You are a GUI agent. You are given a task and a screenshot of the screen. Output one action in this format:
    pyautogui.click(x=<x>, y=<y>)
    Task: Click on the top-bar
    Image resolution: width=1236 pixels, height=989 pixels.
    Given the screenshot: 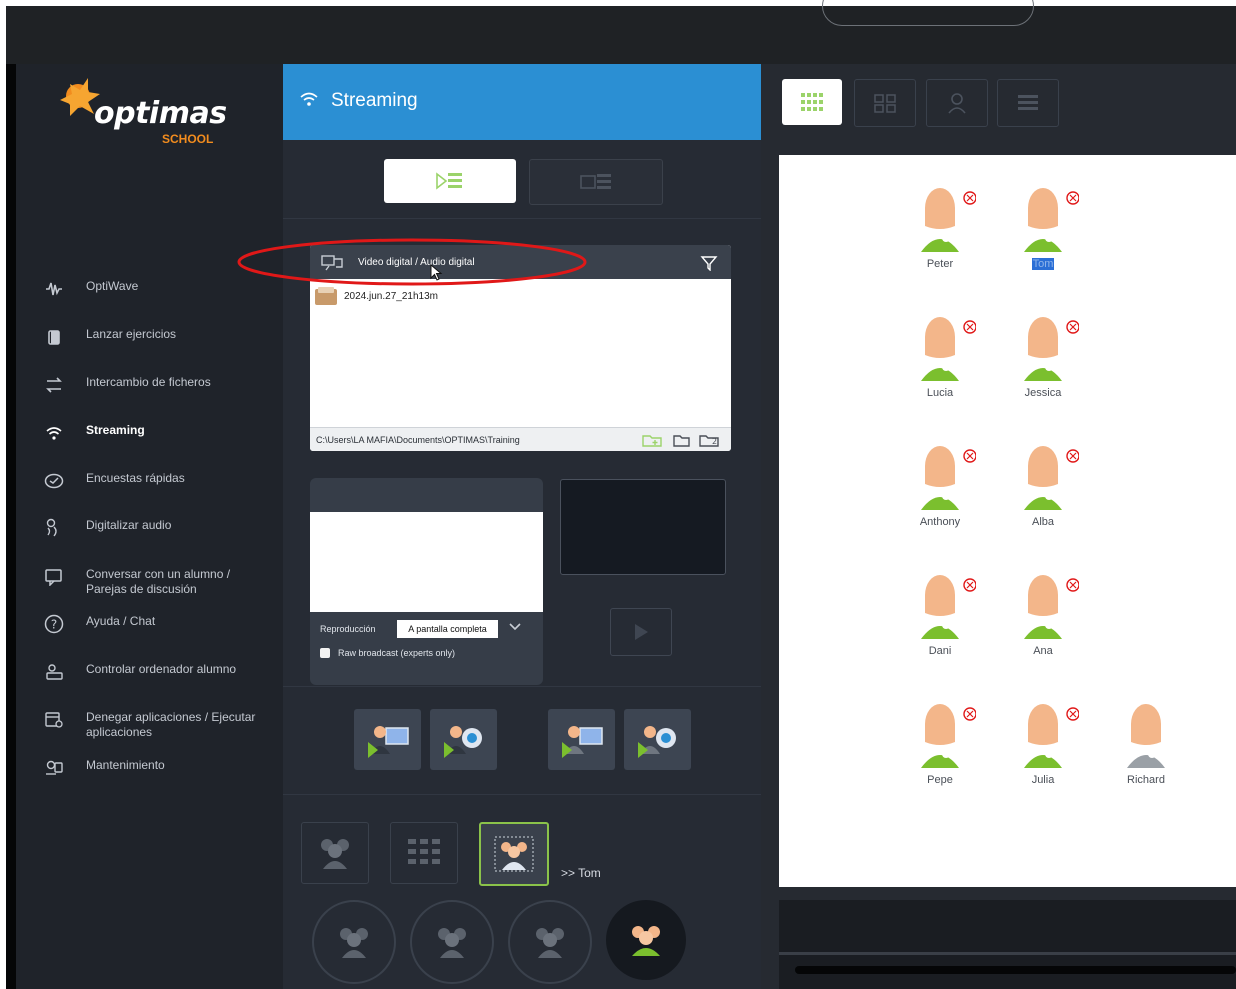 What is the action you would take?
    pyautogui.click(x=621, y=32)
    